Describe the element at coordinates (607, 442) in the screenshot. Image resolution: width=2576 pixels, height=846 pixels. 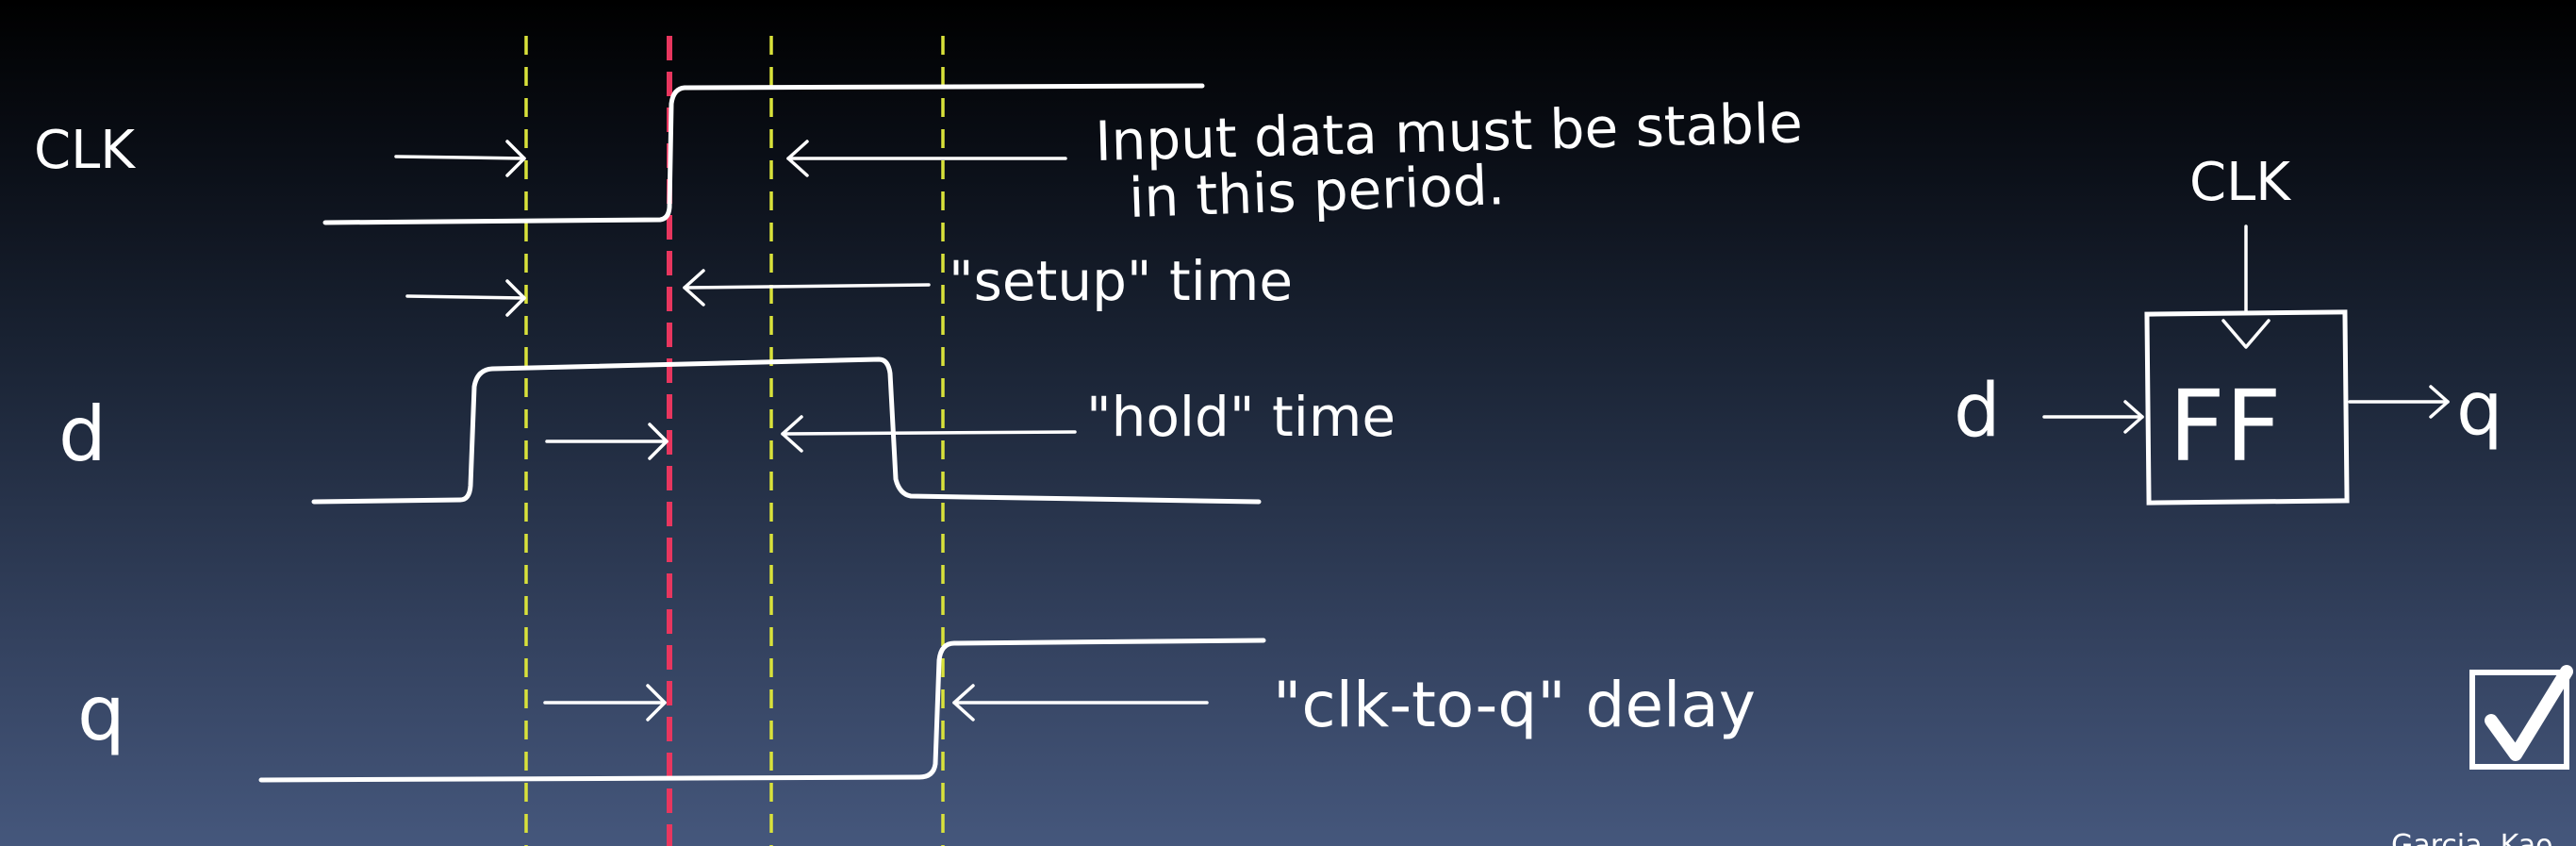
I see `hold-left-arrow` at that location.